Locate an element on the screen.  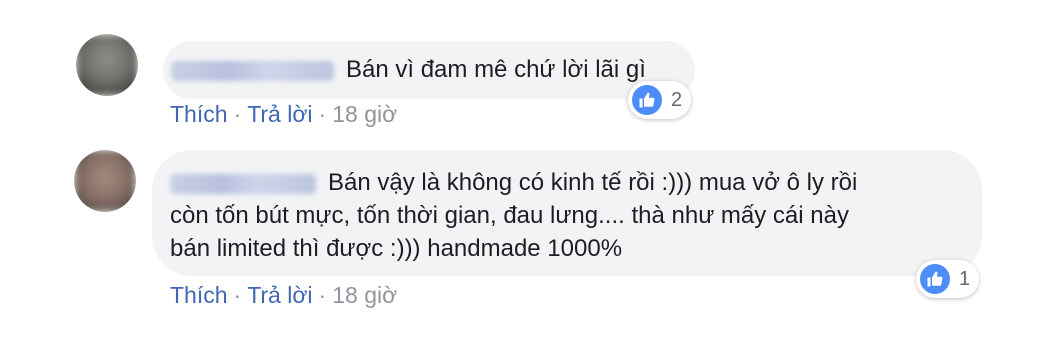
reaction-summary: 1 is located at coordinates (948, 279).